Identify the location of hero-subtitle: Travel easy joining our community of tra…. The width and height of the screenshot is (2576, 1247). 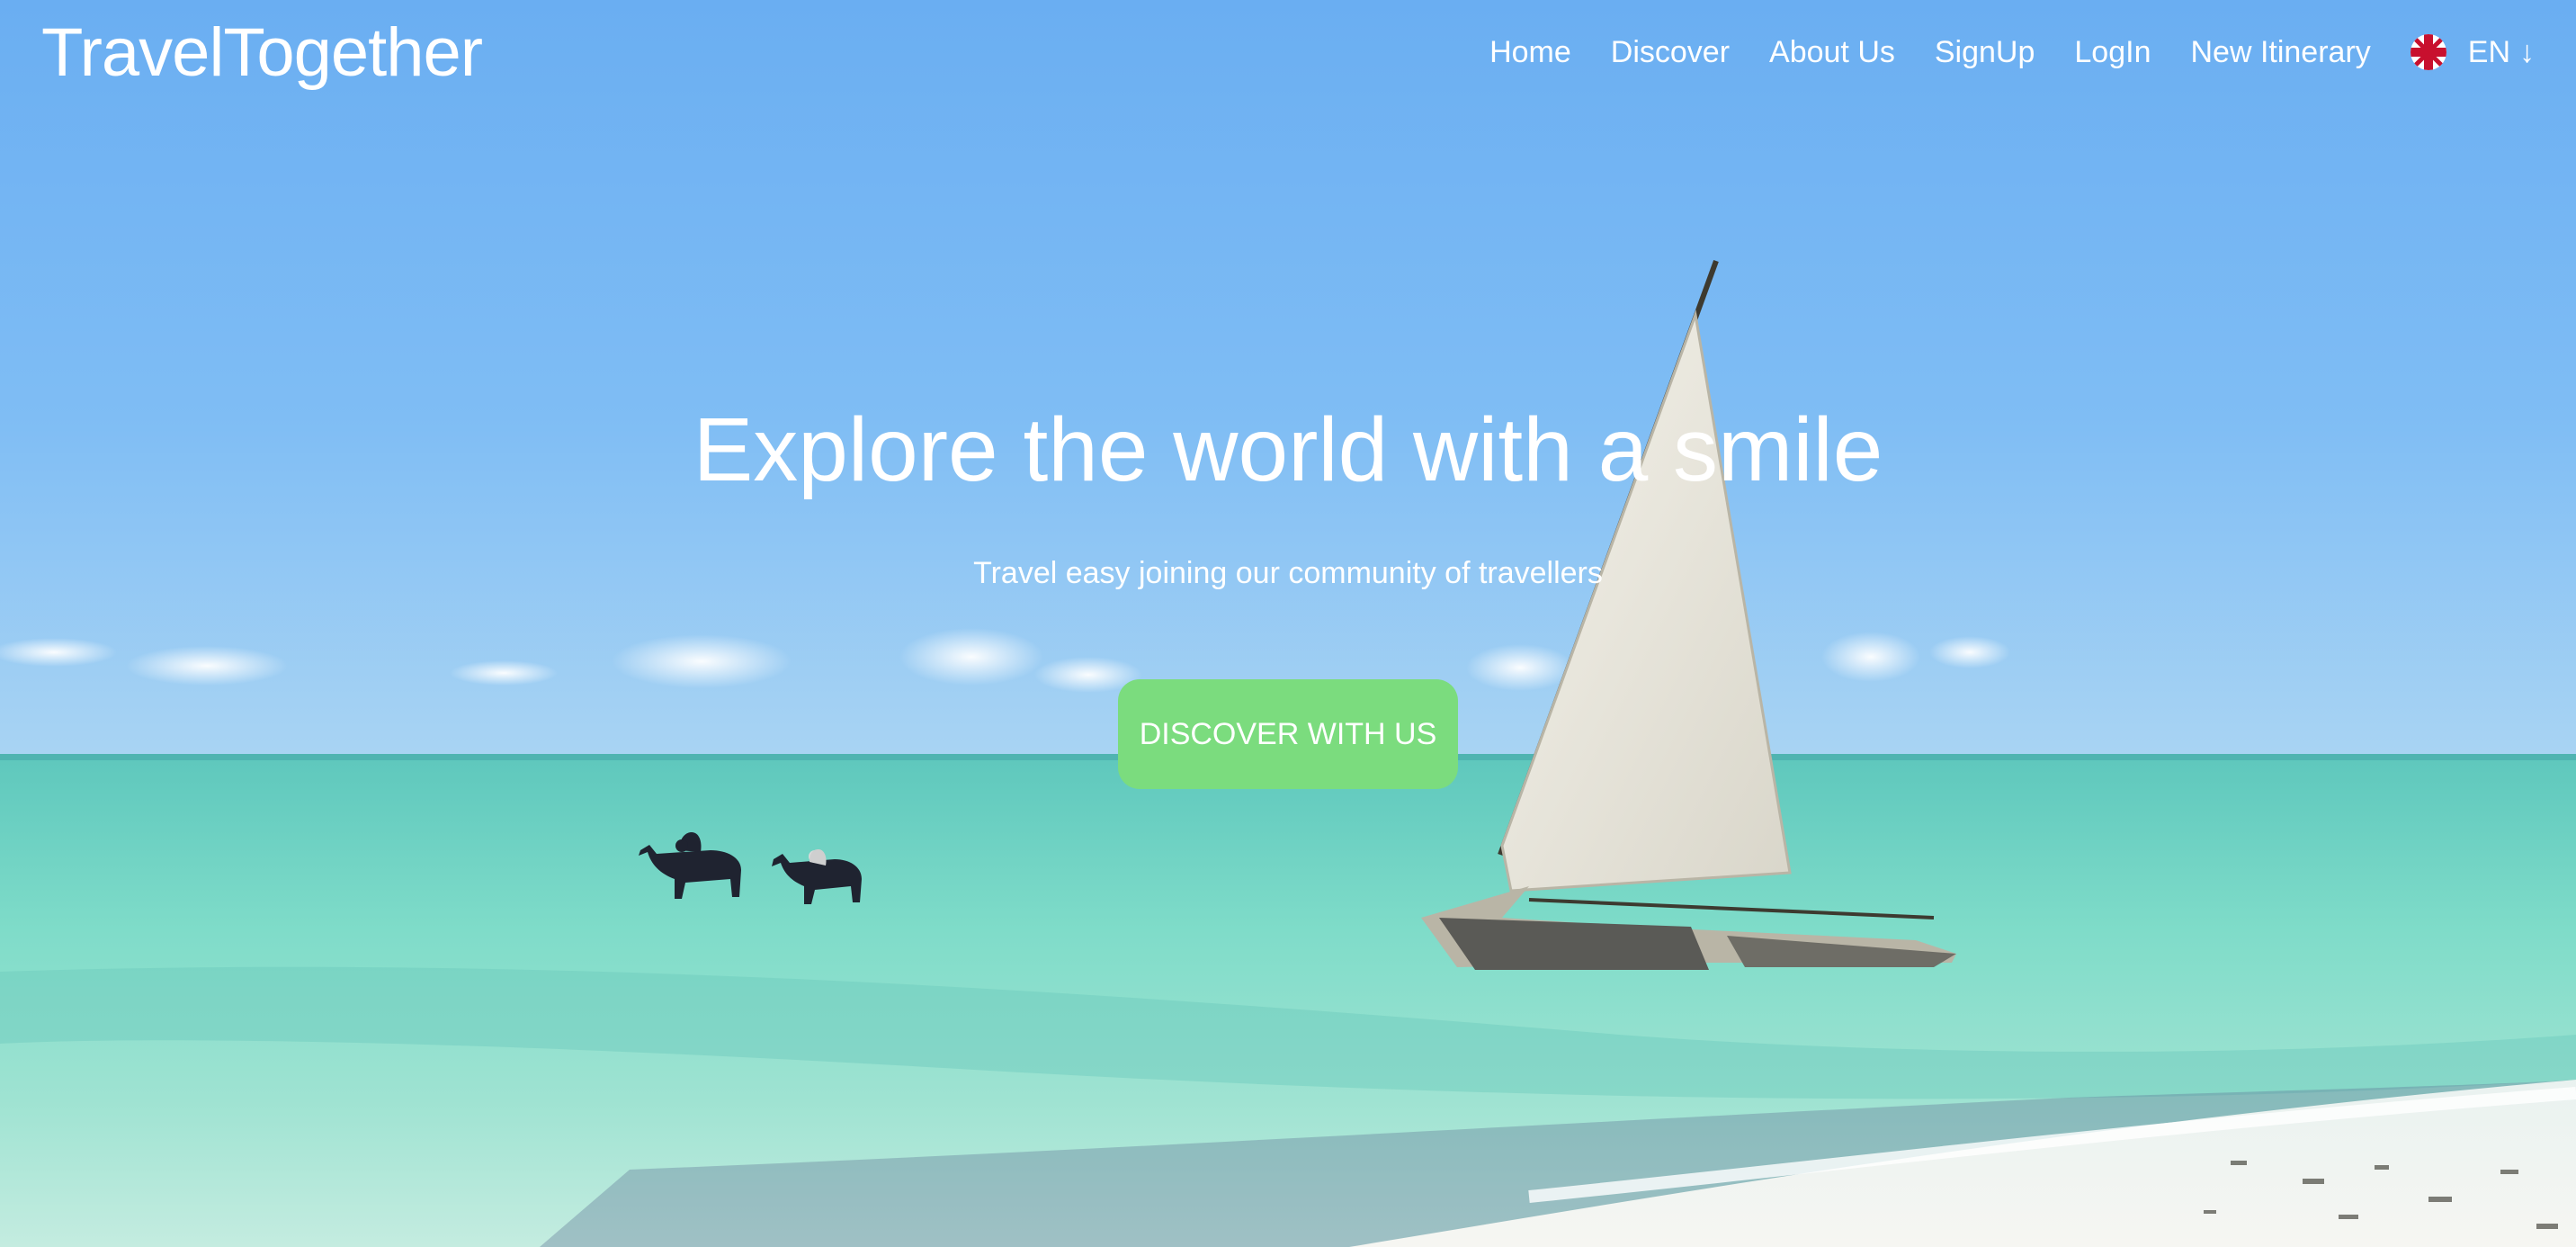
(1288, 573).